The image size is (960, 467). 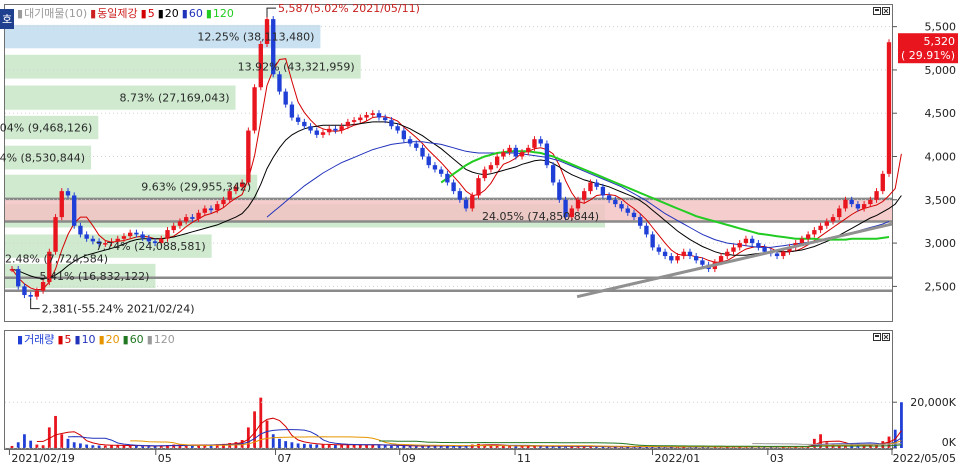 What do you see at coordinates (151, 246) in the screenshot?
I see `profile-label: 7.74% (24,088,581)` at bounding box center [151, 246].